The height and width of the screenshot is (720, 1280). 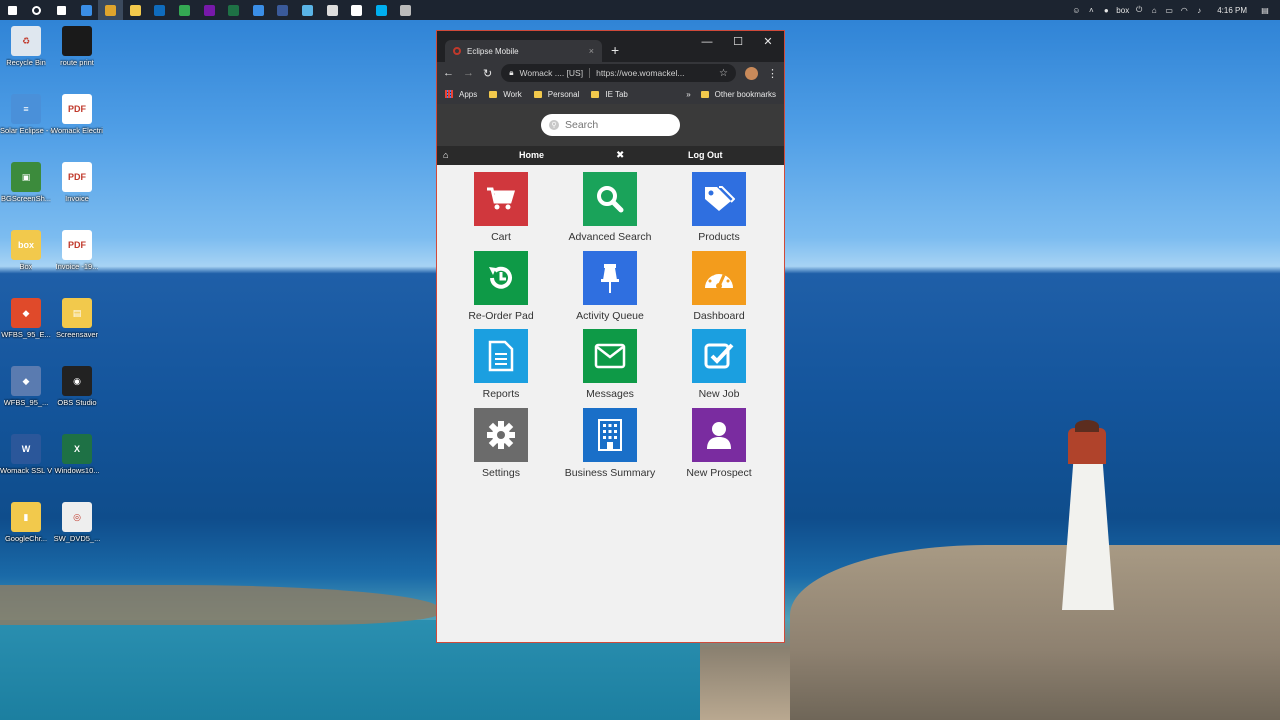 What do you see at coordinates (258, 10) in the screenshot?
I see `todo-icon` at bounding box center [258, 10].